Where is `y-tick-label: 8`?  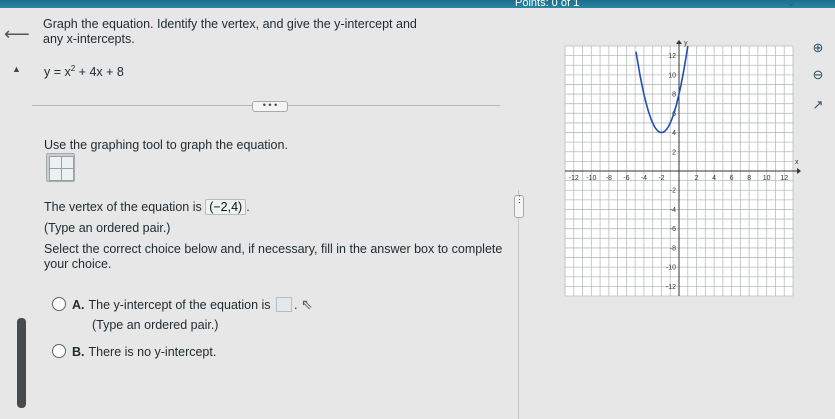 y-tick-label: 8 is located at coordinates (674, 95).